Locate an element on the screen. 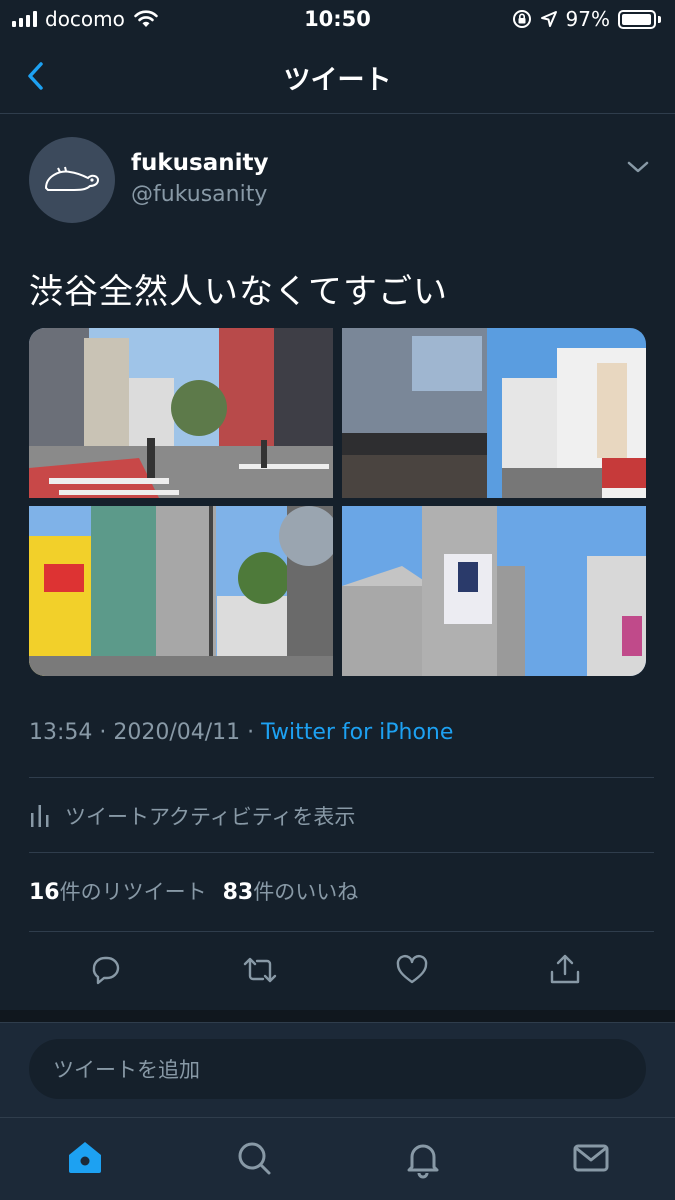 This screenshot has width=675, height=1200. carrier-label: docomo is located at coordinates (85, 19).